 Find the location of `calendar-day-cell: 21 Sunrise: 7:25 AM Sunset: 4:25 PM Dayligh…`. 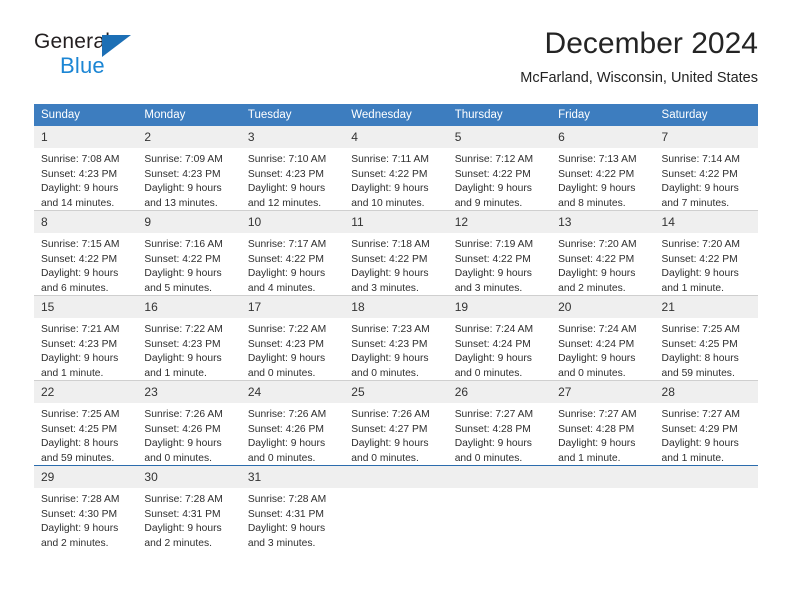

calendar-day-cell: 21 Sunrise: 7:25 AM Sunset: 4:25 PM Dayligh… is located at coordinates (706, 338).